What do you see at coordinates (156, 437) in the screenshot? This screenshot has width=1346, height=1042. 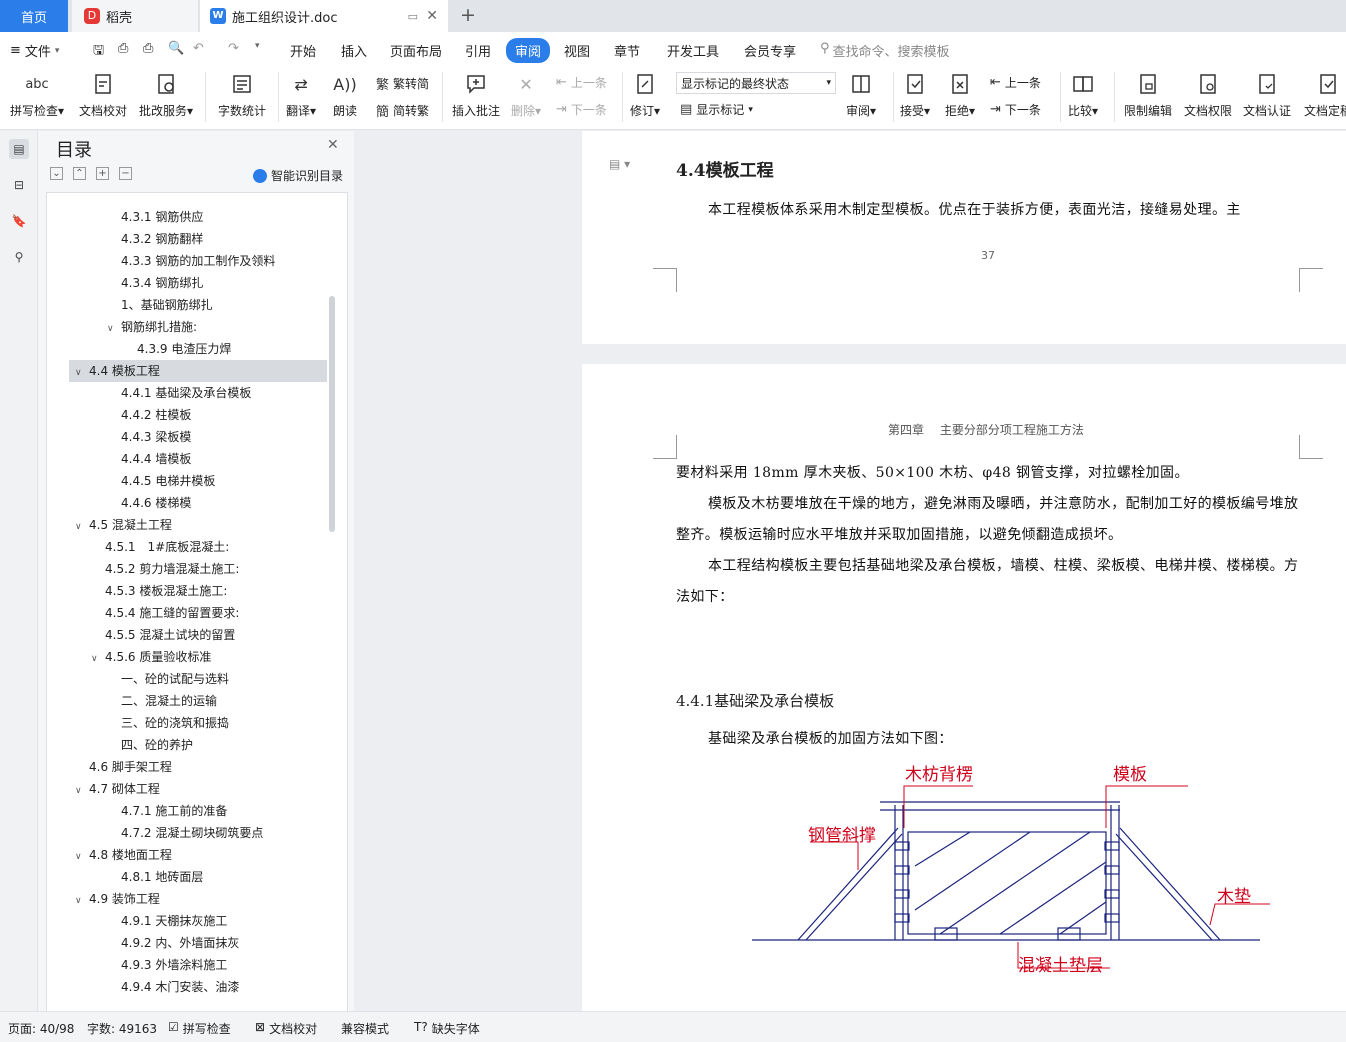 I see `toc-item: 4.4.3 梁板模` at bounding box center [156, 437].